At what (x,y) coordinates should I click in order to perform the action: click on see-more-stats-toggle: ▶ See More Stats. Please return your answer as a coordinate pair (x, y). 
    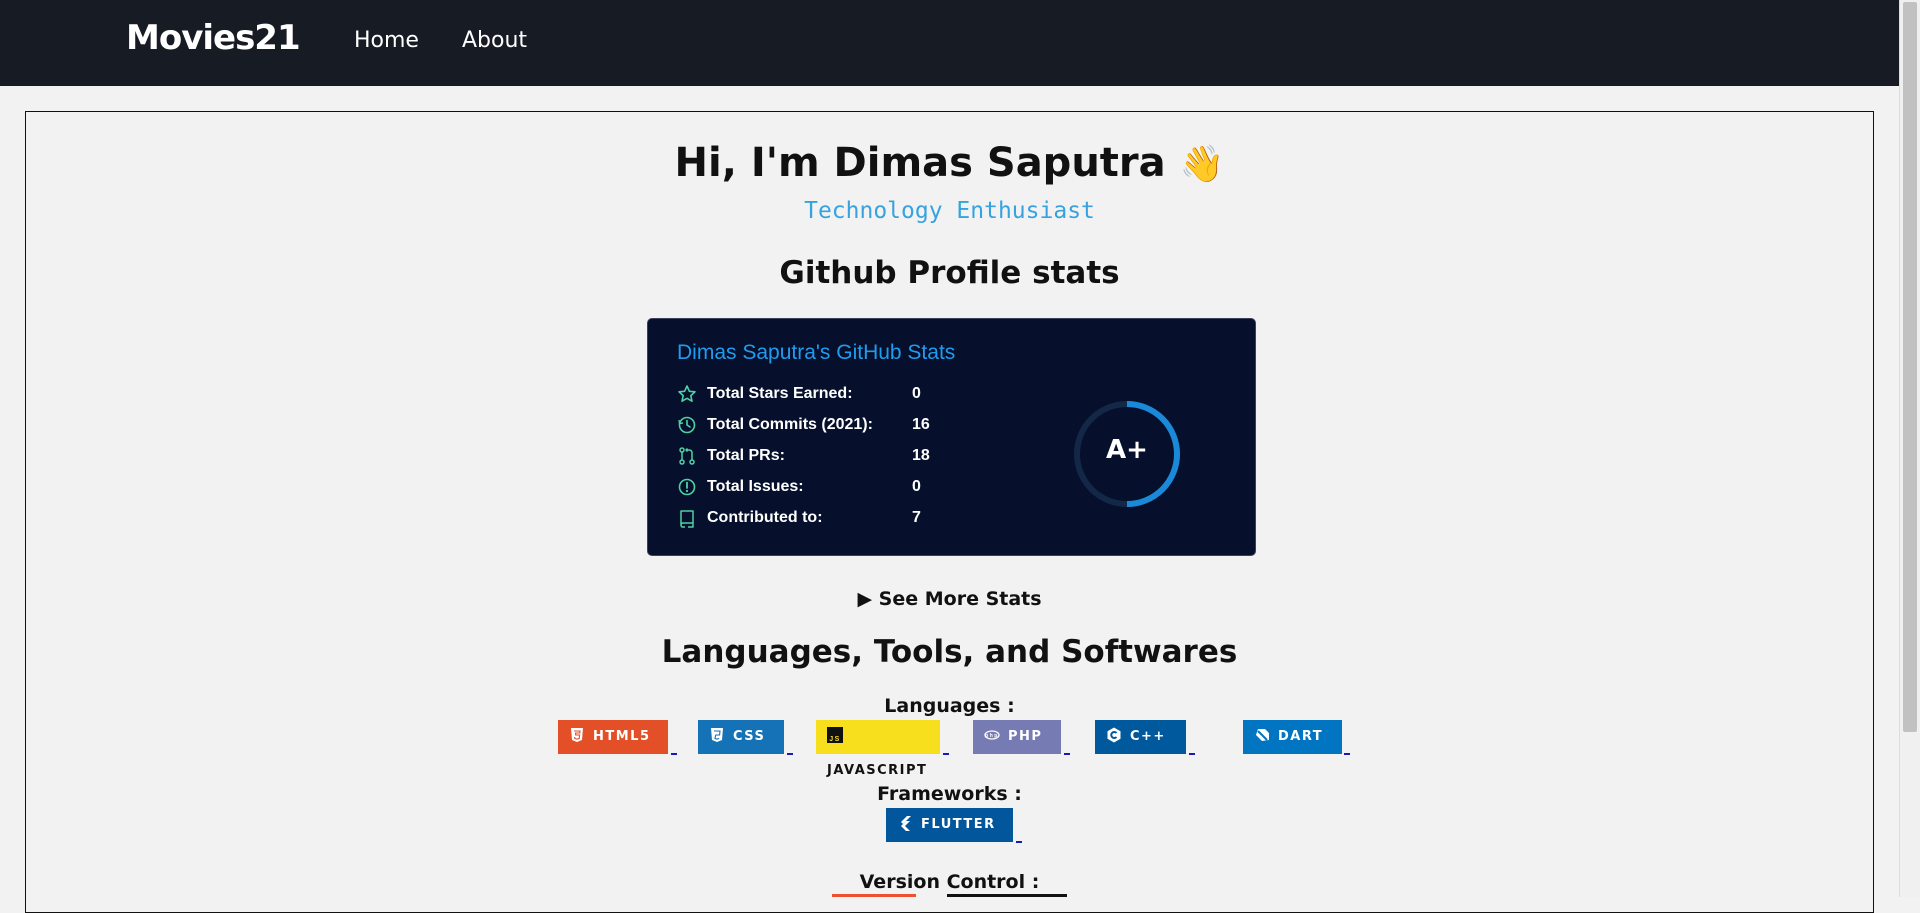
    Looking at the image, I should click on (949, 599).